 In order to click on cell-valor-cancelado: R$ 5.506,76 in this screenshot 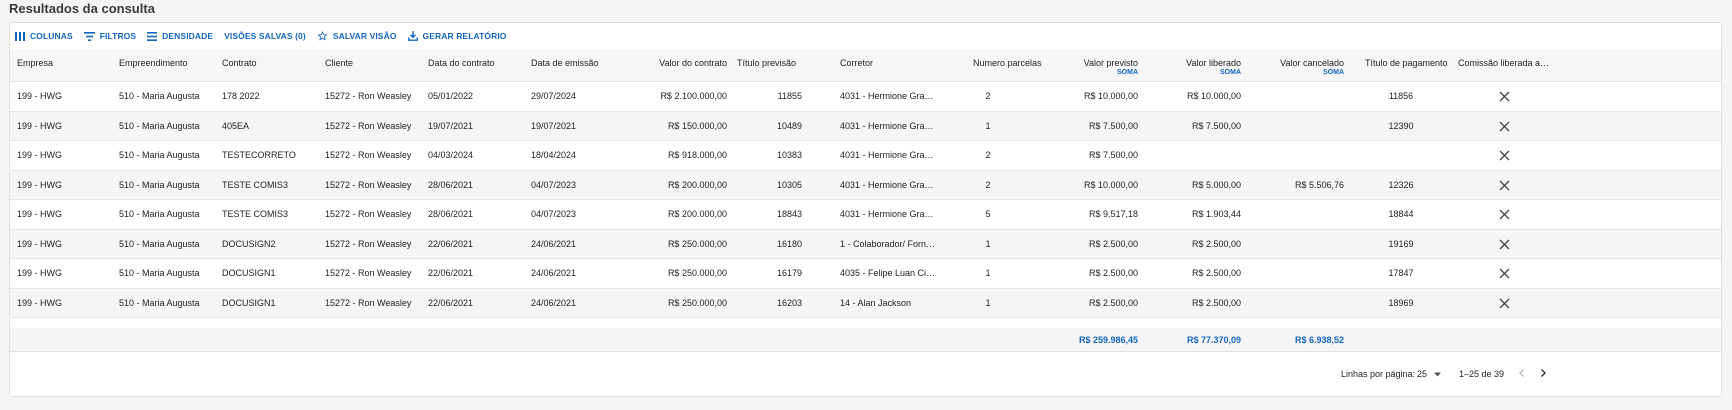, I will do `click(1319, 184)`.